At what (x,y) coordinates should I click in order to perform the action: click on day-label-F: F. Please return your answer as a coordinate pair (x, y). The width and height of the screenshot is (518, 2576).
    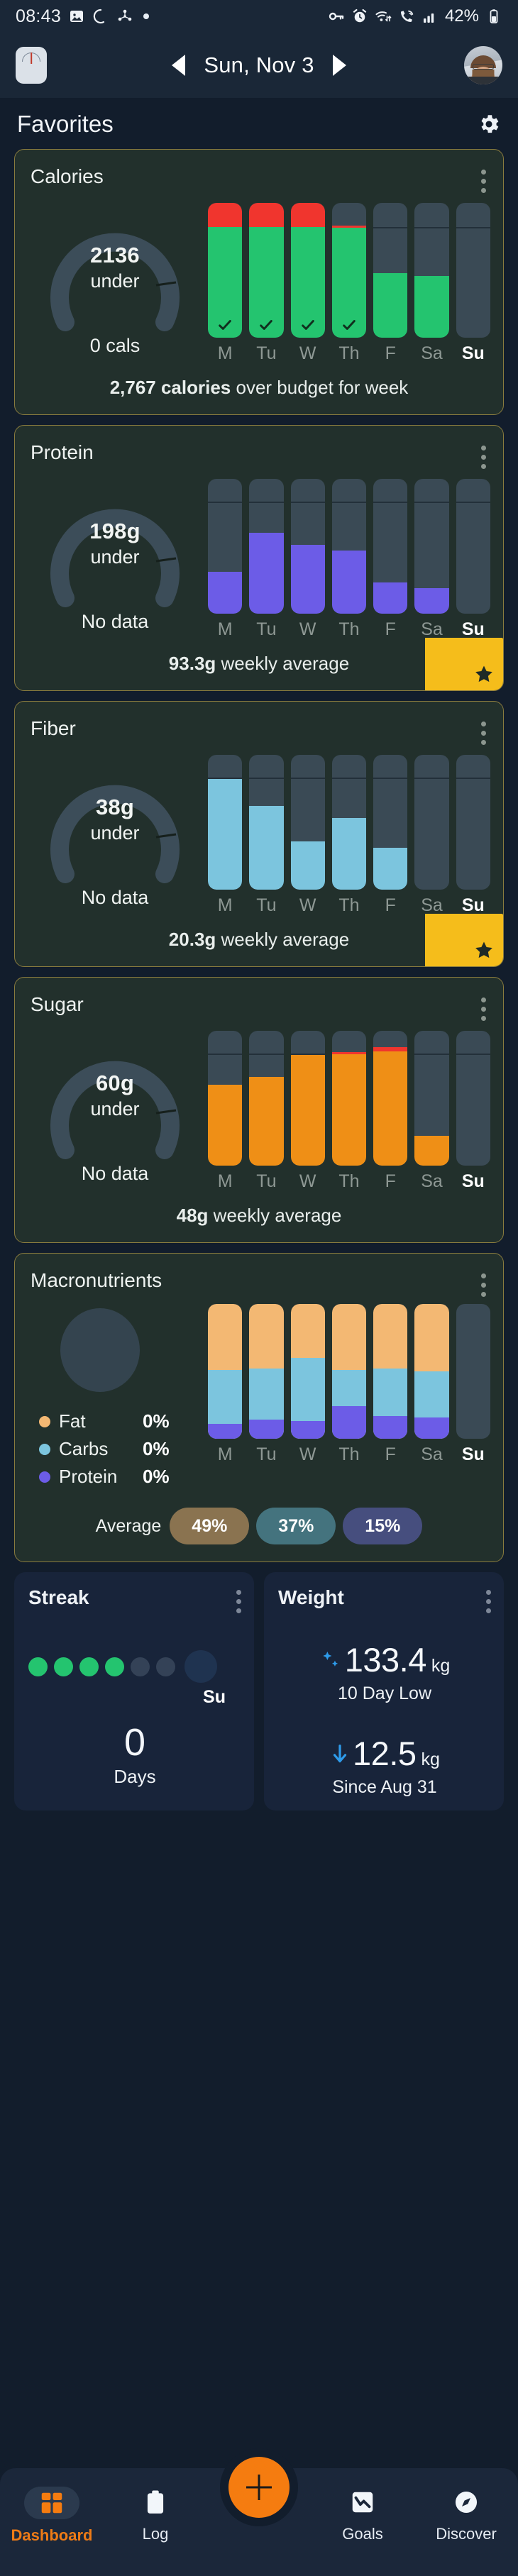
    Looking at the image, I should click on (390, 905).